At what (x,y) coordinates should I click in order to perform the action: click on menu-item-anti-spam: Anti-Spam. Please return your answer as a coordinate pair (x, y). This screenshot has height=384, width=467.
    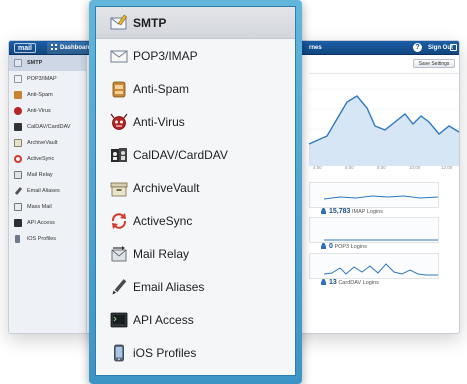
    Looking at the image, I should click on (195, 89).